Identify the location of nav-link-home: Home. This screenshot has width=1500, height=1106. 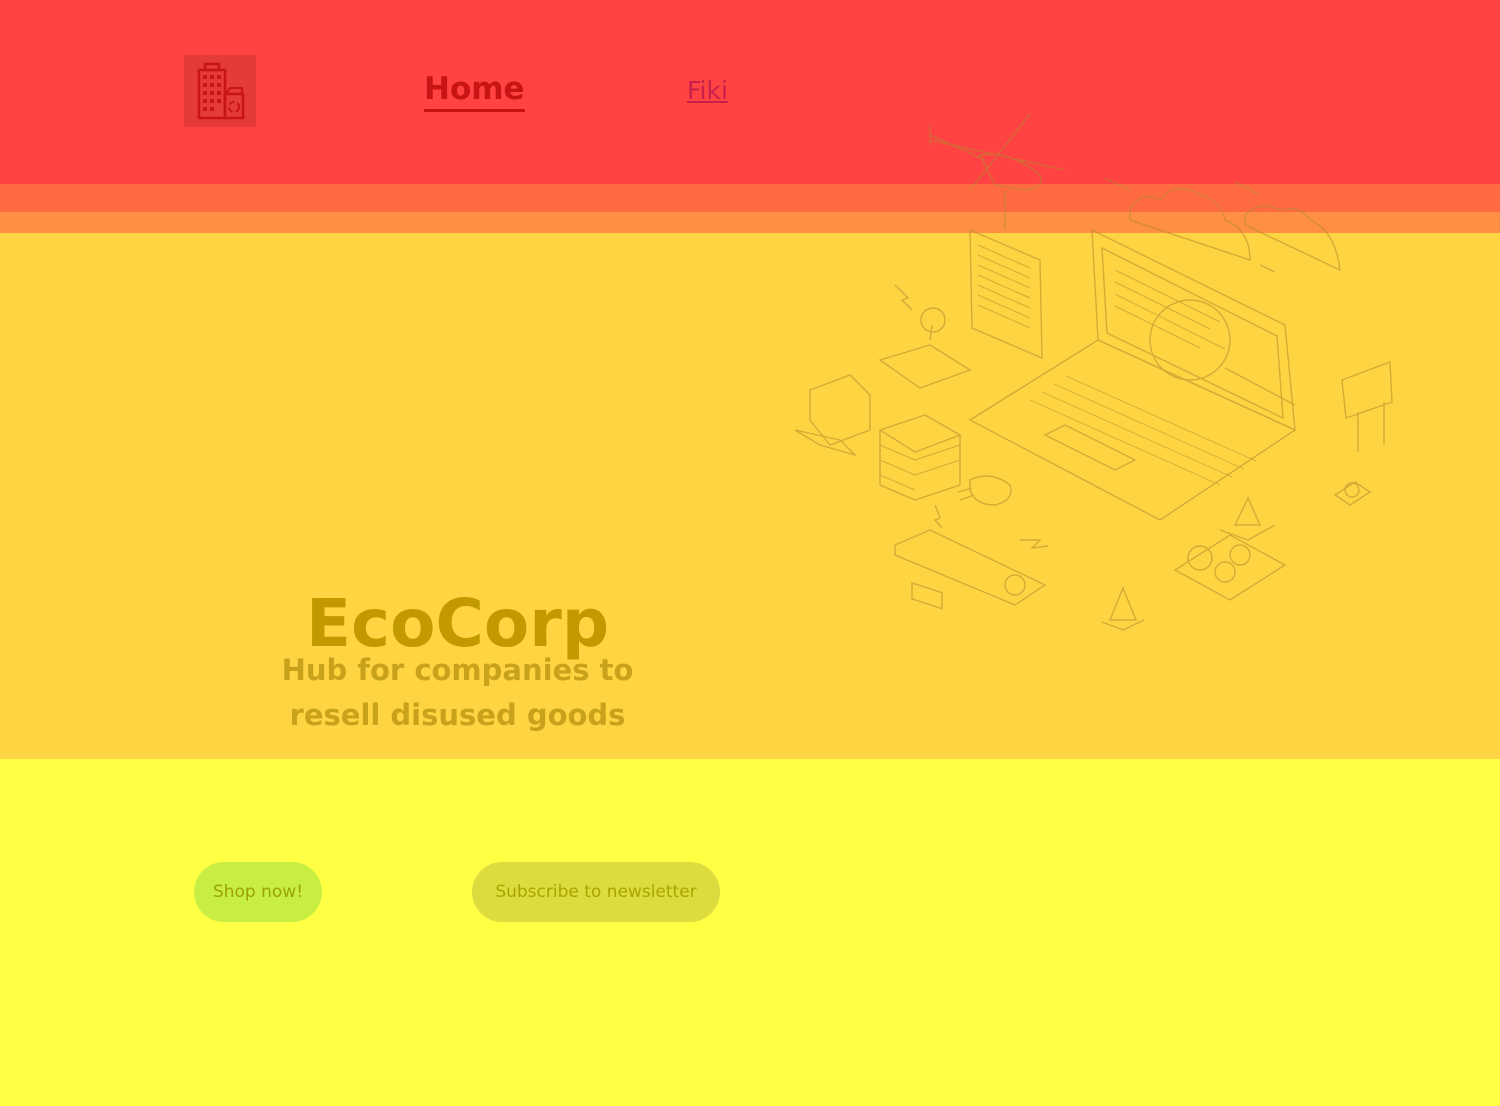
(474, 91).